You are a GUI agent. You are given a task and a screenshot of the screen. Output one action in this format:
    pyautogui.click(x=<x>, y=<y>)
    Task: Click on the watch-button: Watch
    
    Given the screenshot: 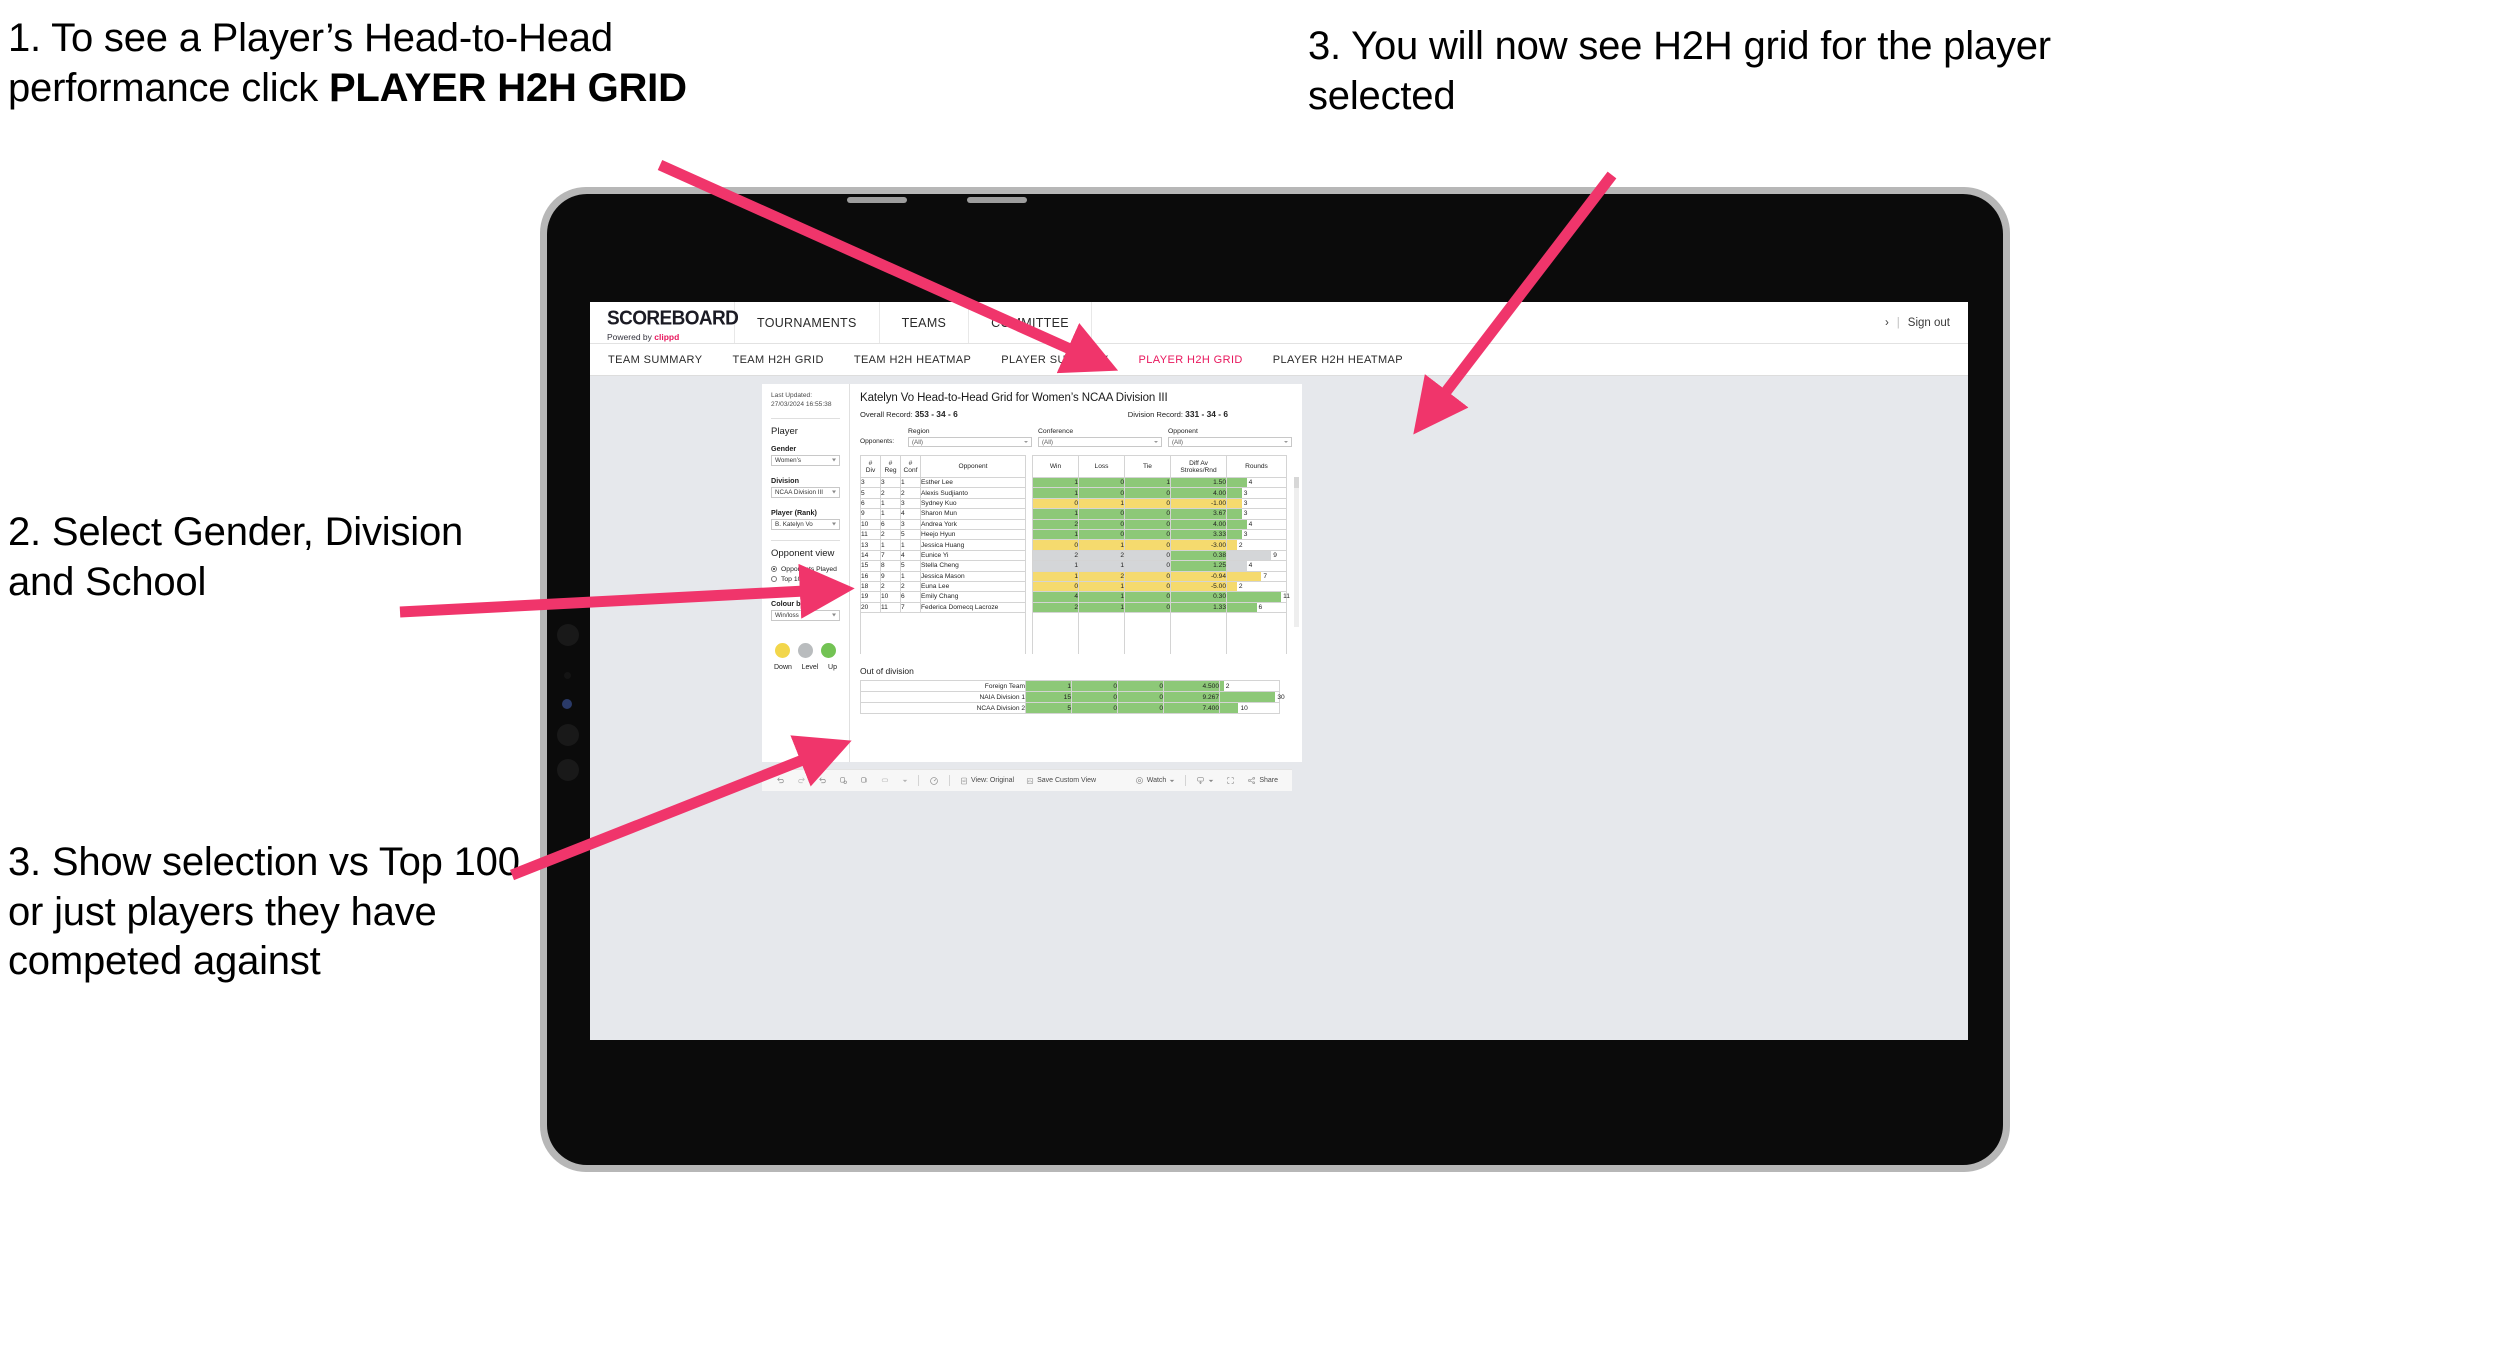 What is the action you would take?
    pyautogui.click(x=1155, y=780)
    